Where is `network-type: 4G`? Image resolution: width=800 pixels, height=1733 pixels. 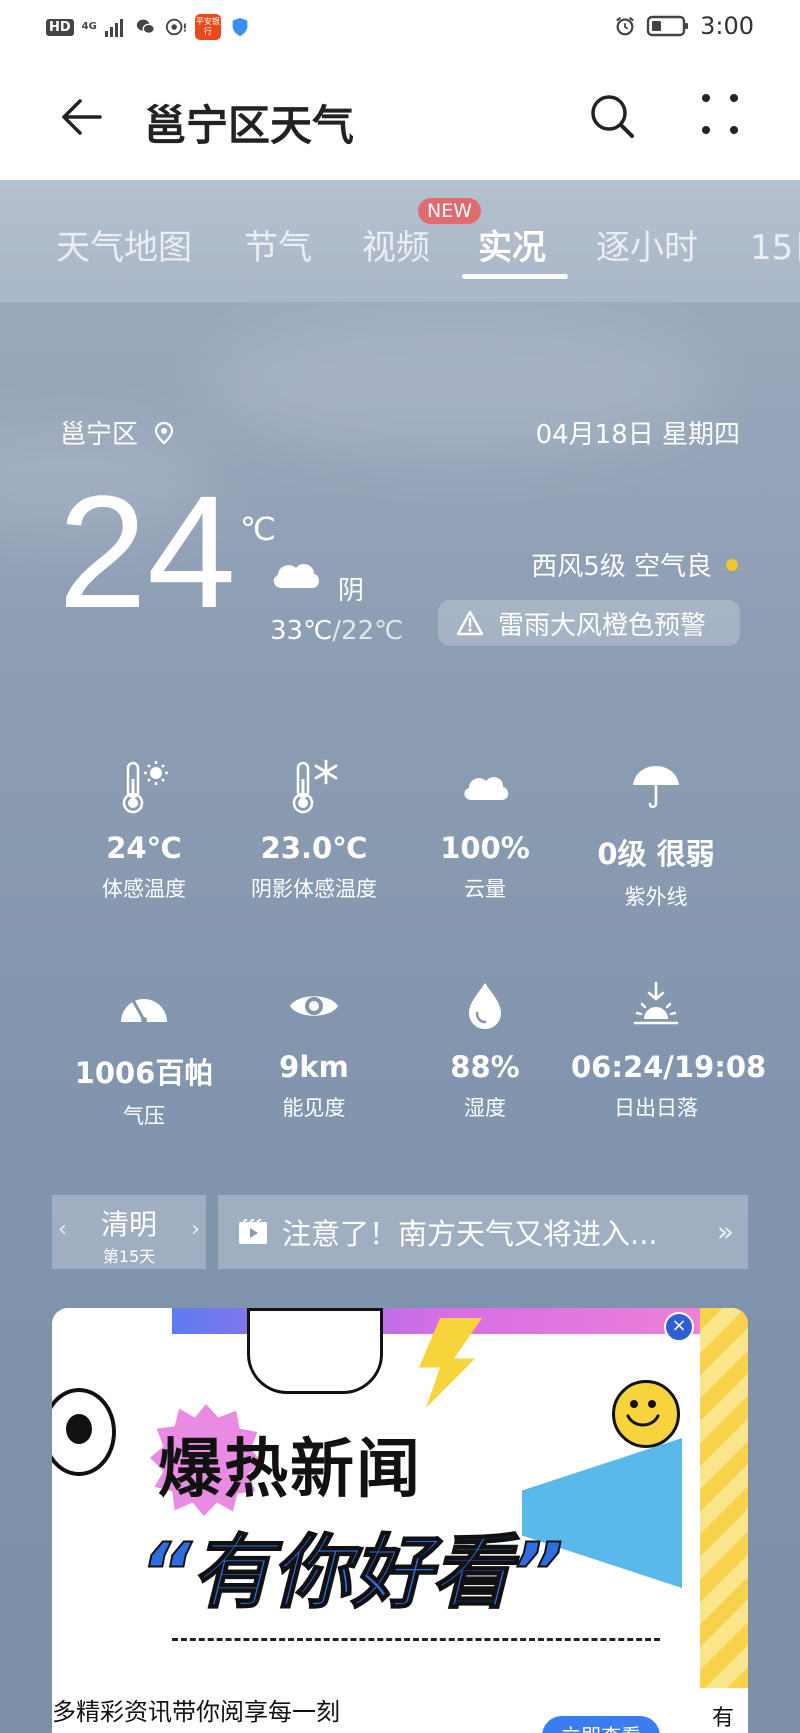 network-type: 4G is located at coordinates (89, 26).